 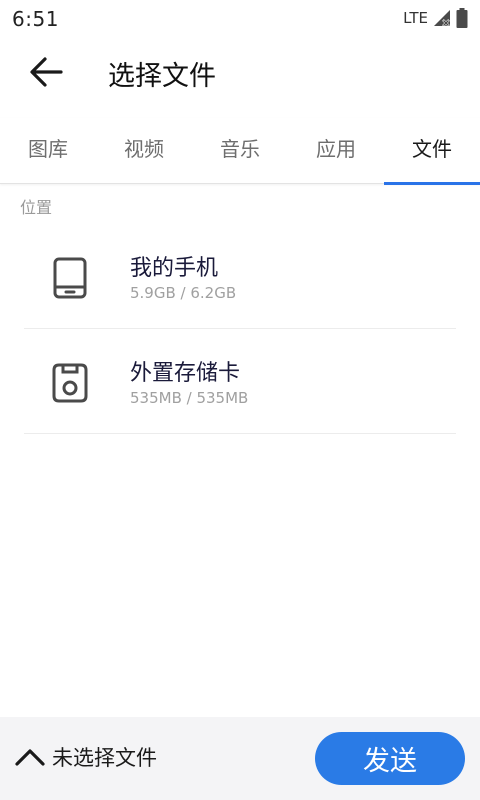 I want to click on back-button, so click(x=46, y=72).